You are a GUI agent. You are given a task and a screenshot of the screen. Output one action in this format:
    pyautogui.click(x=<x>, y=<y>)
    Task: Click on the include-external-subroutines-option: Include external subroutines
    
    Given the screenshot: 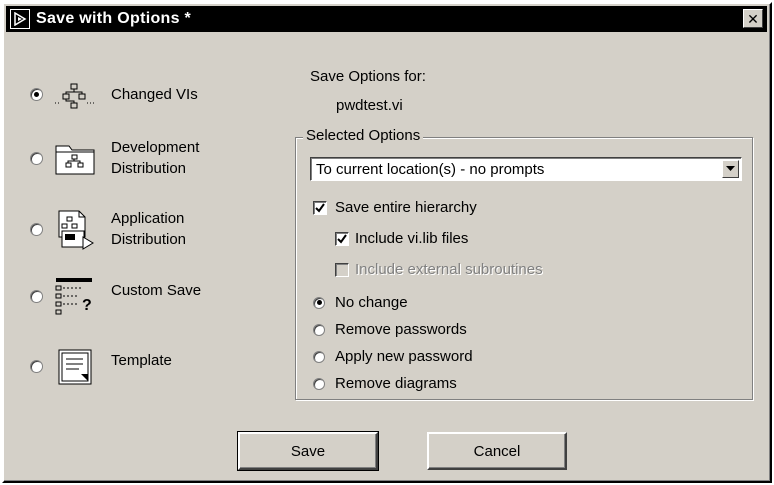 What is the action you would take?
    pyautogui.click(x=439, y=269)
    